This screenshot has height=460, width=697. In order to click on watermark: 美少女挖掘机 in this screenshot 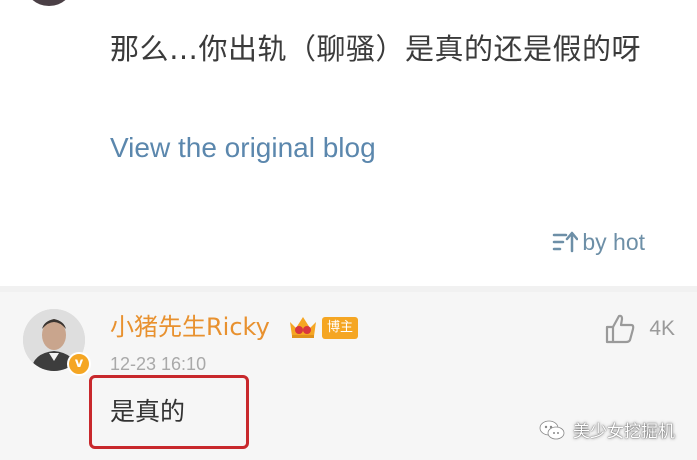, I will do `click(607, 429)`.